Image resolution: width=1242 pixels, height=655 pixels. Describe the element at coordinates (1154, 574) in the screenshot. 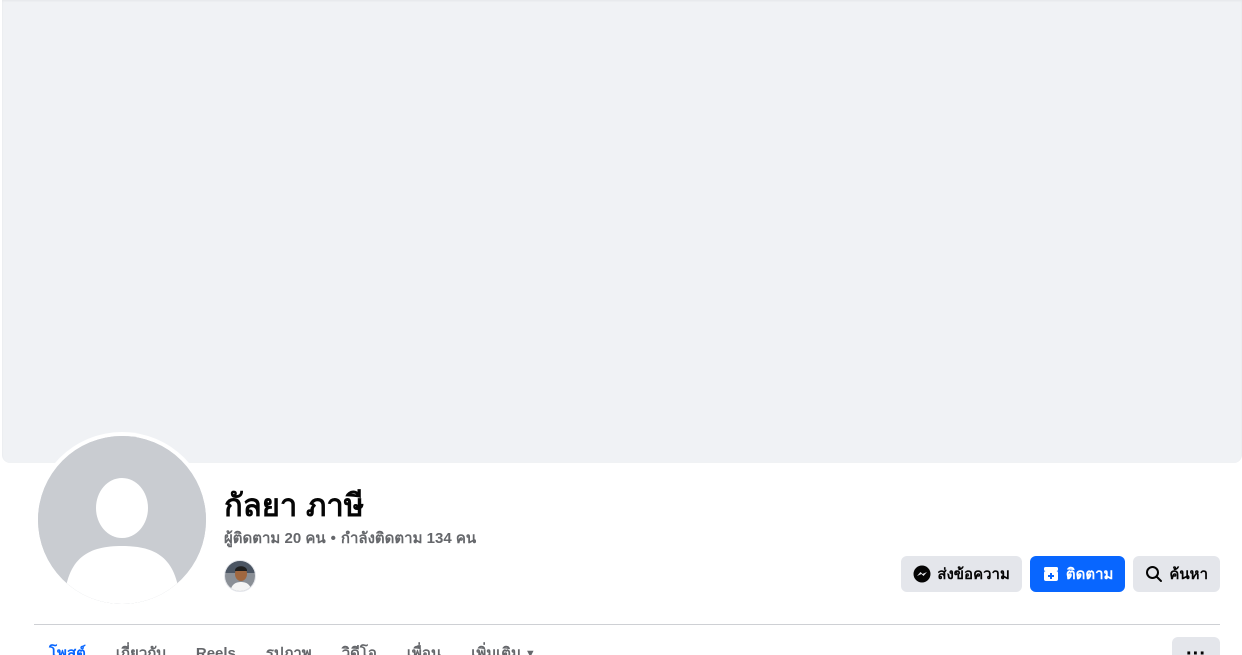

I see `search-icon` at that location.